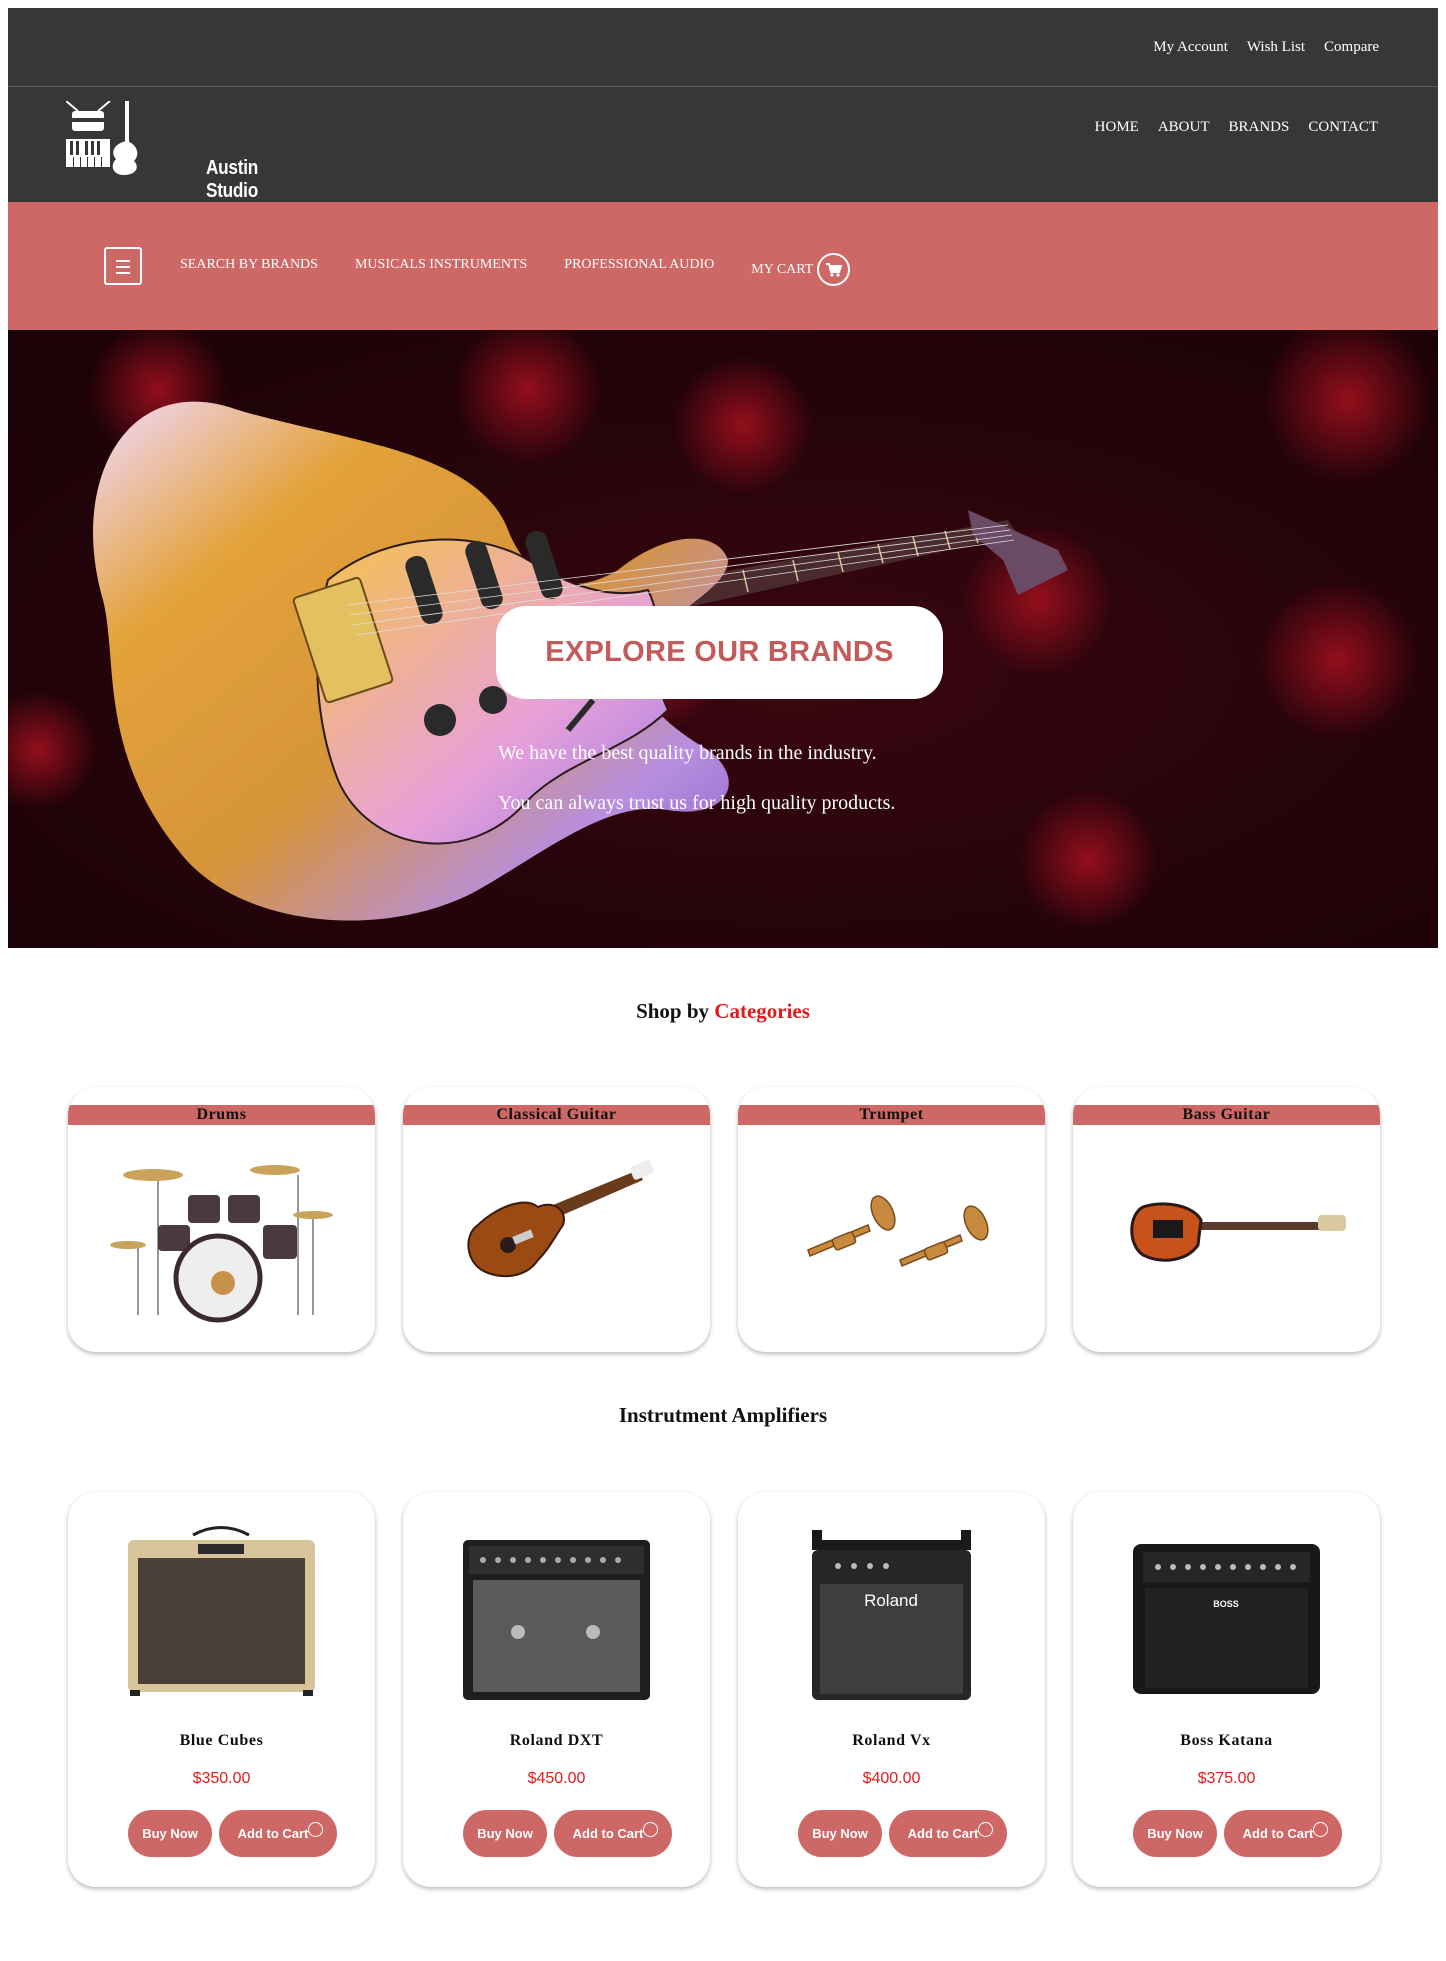  I want to click on categories-heading: Shop by Categories, so click(723, 1011).